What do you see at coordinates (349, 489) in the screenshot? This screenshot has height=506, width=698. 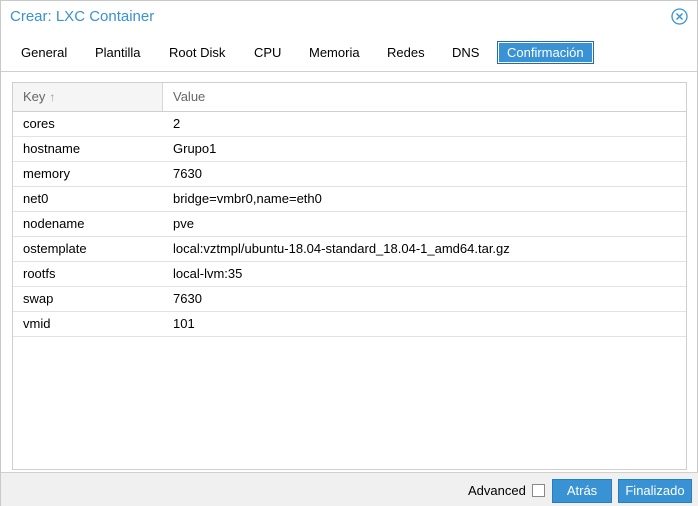 I see `dialog-footer: Advanced Atrás Finalizado` at bounding box center [349, 489].